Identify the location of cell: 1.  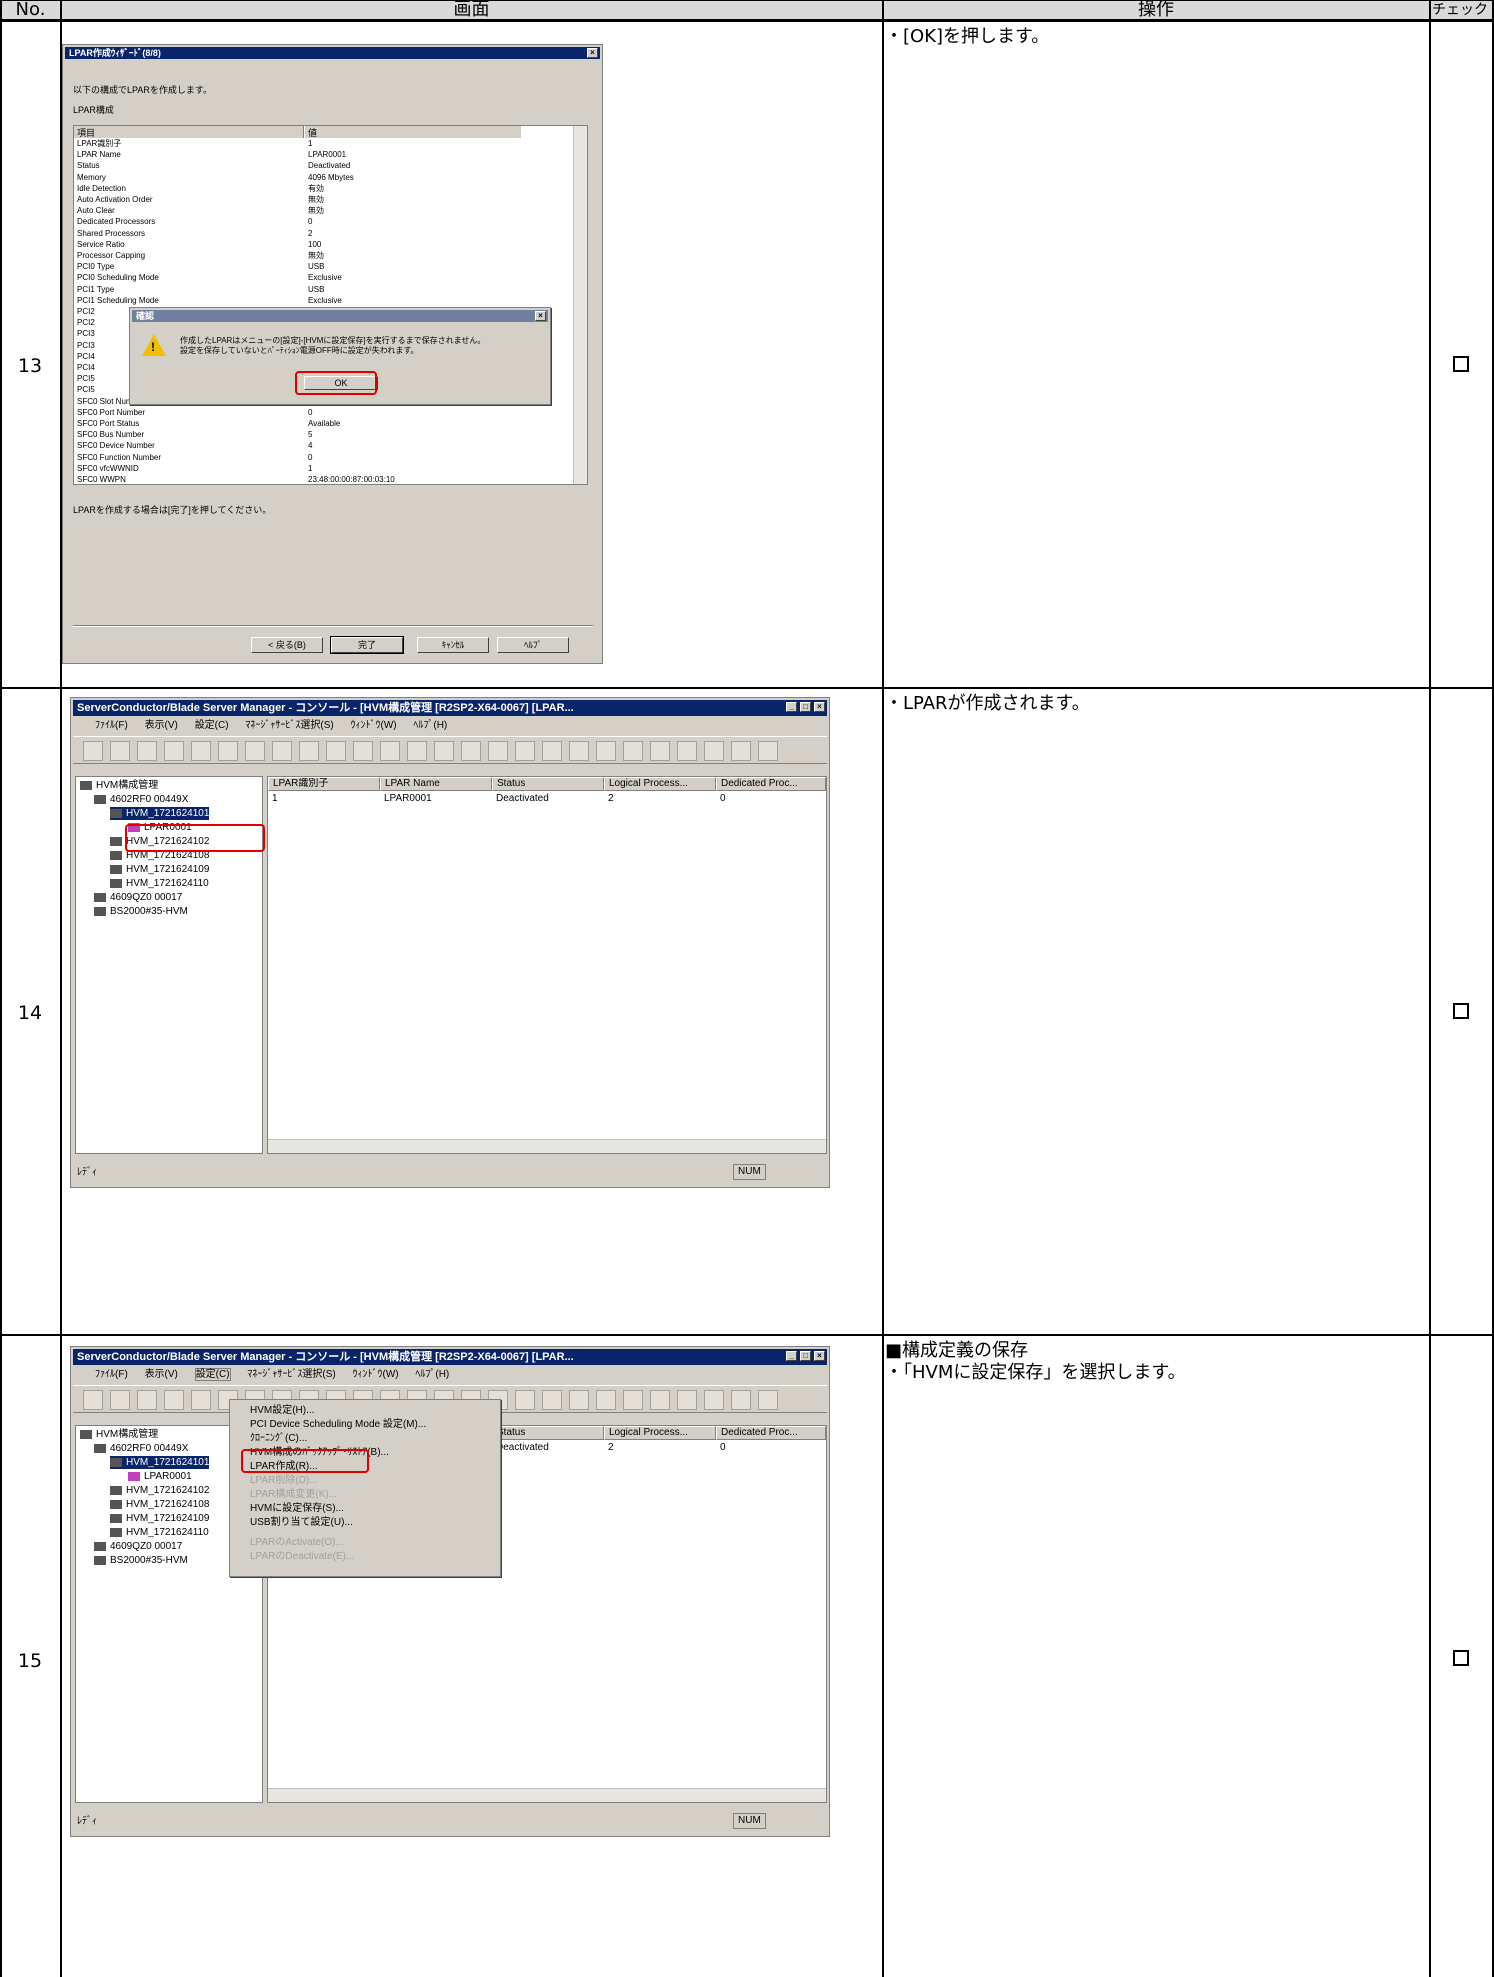
(275, 798).